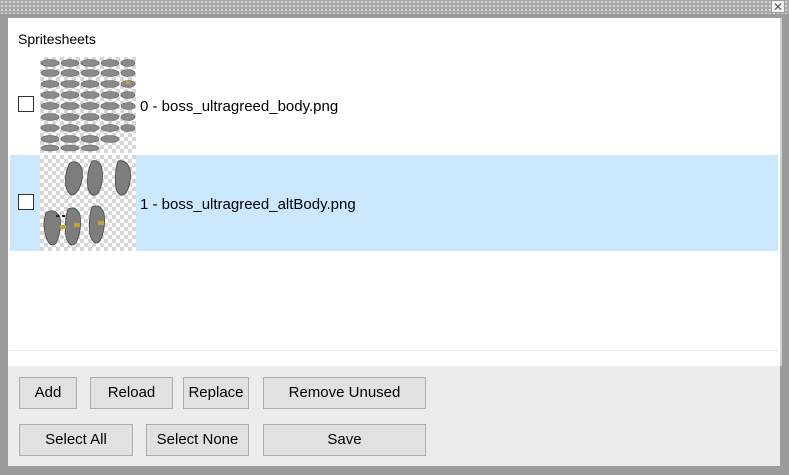  Describe the element at coordinates (248, 204) in the screenshot. I see `spritesheet-label-1: 1 - boss_ultragreed_altBody.png` at that location.